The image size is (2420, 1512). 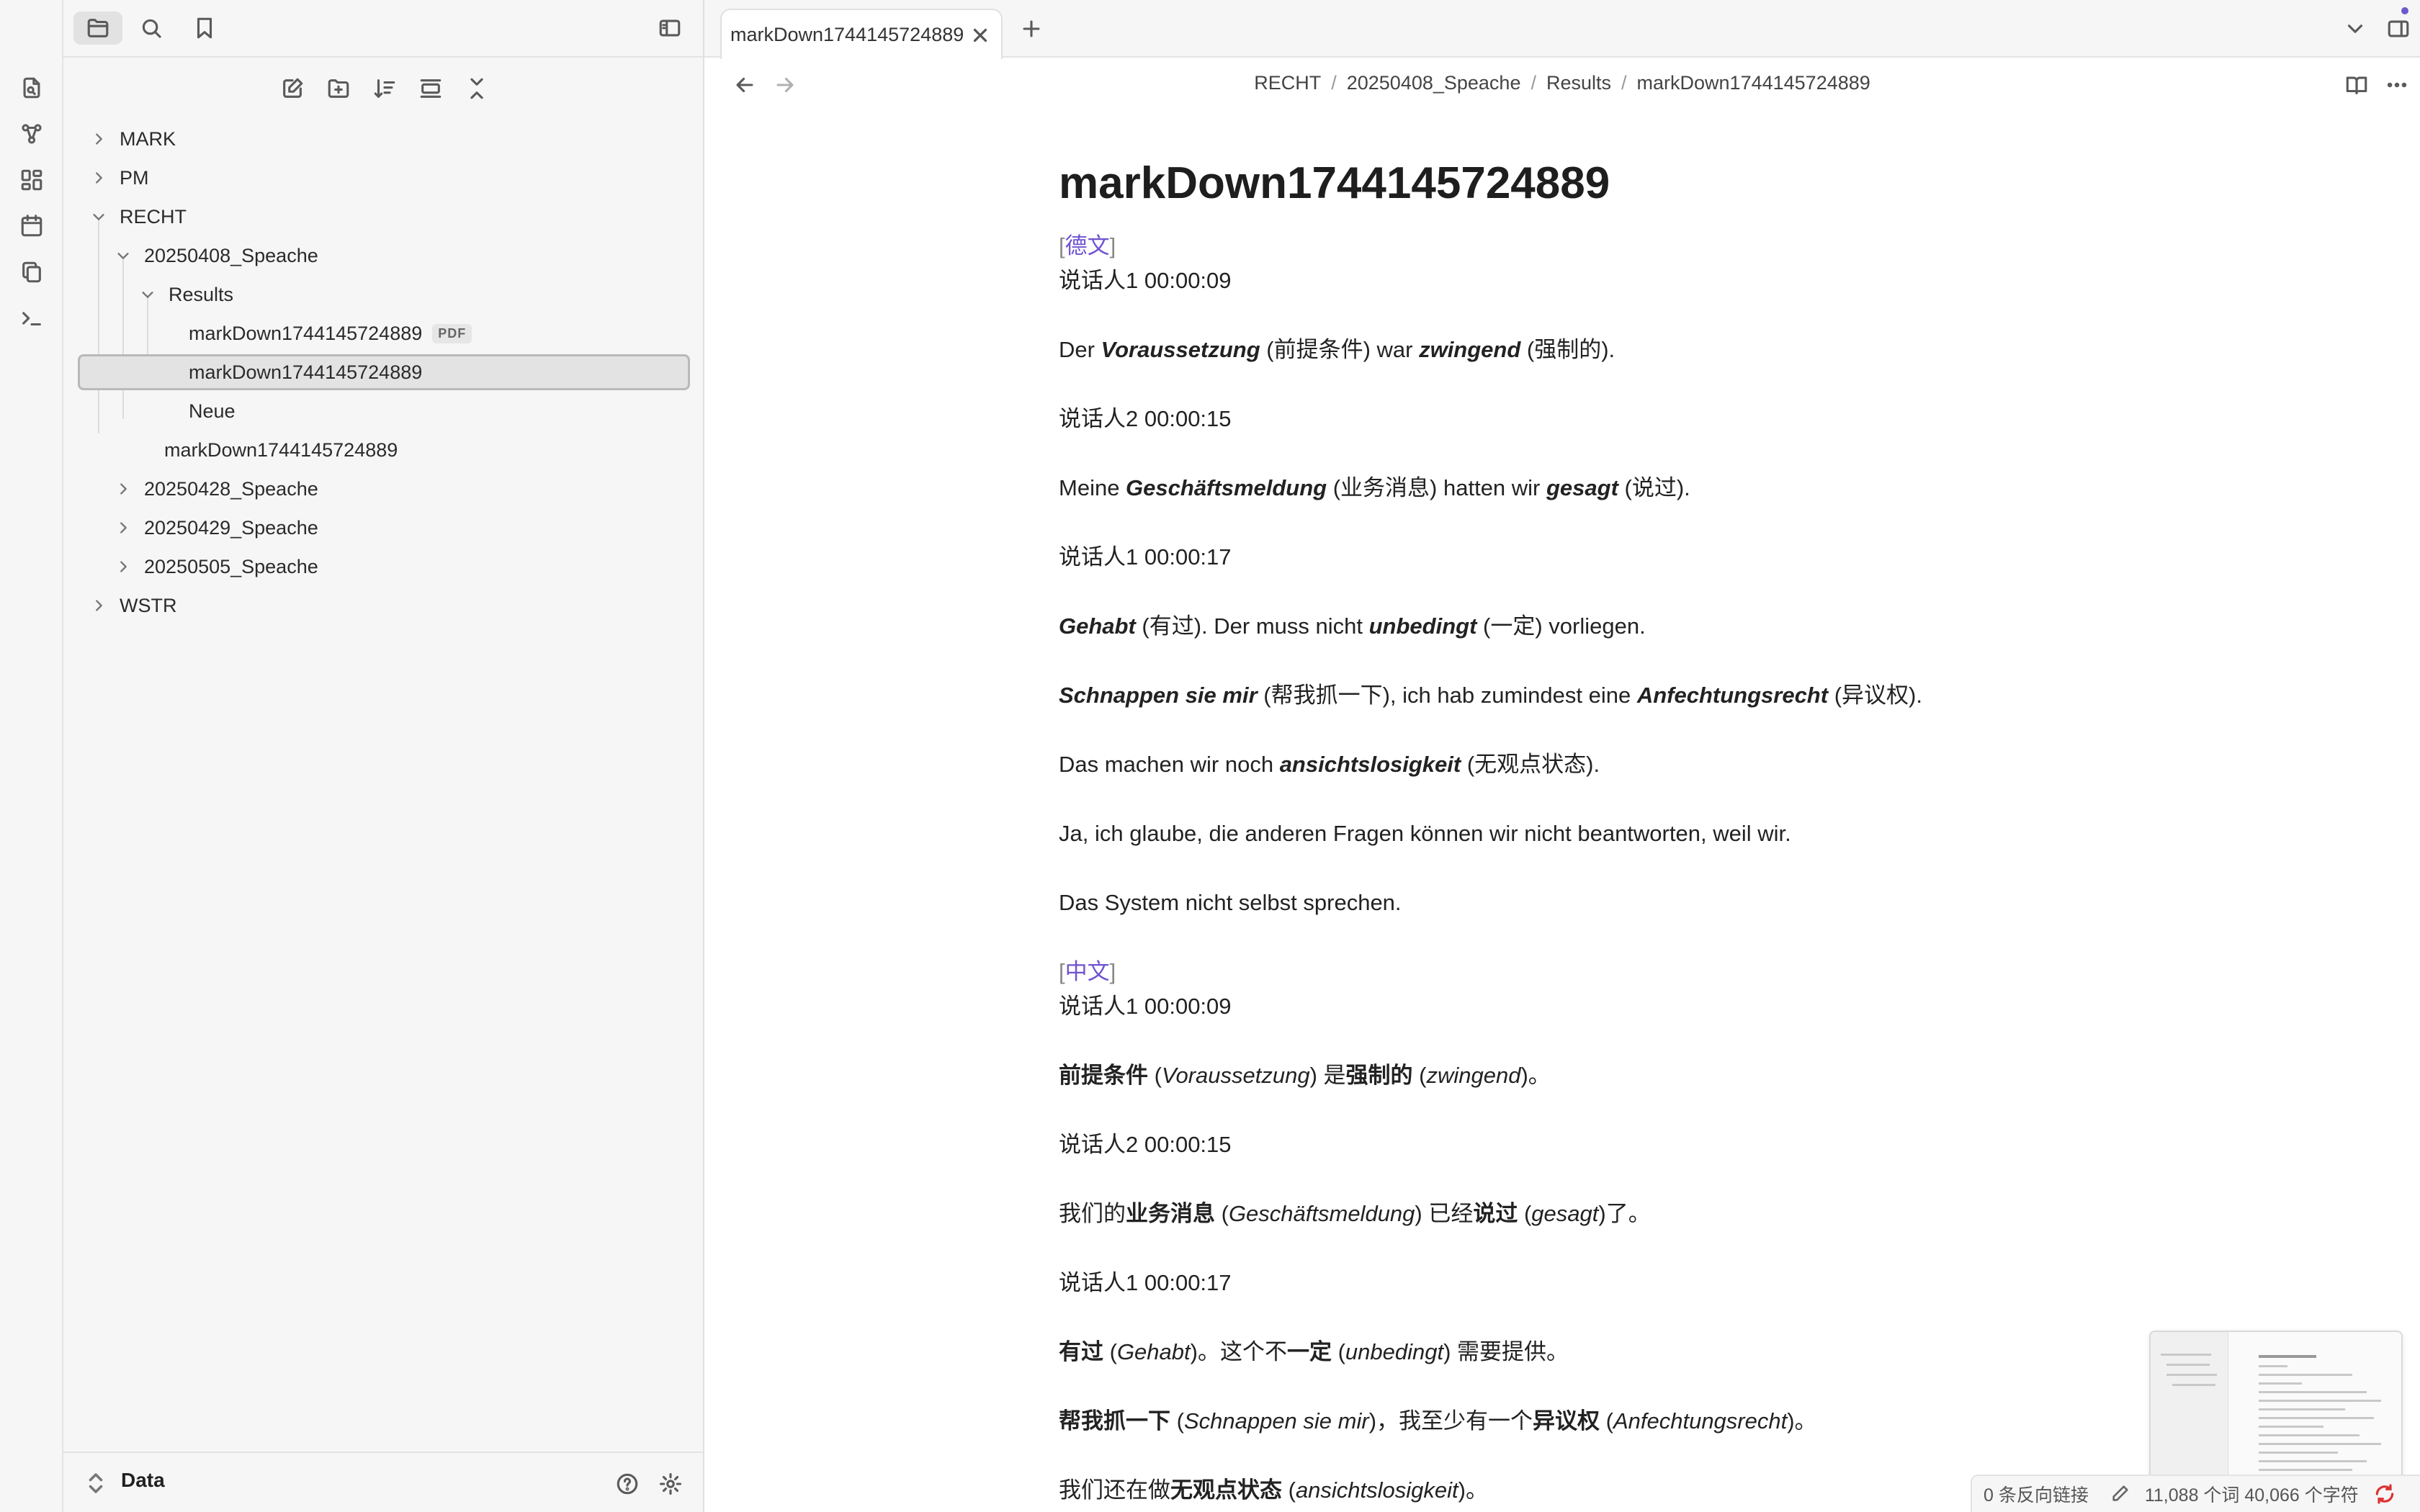 What do you see at coordinates (1238, 1351) in the screenshot?
I see `text-run: )。这个不` at bounding box center [1238, 1351].